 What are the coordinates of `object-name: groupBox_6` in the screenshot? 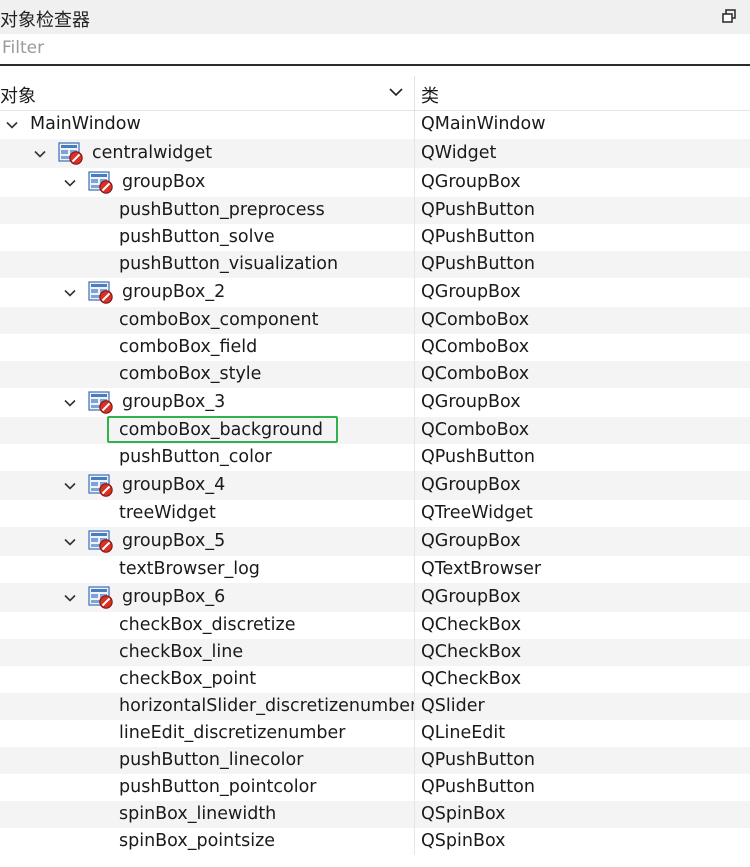 It's located at (174, 597).